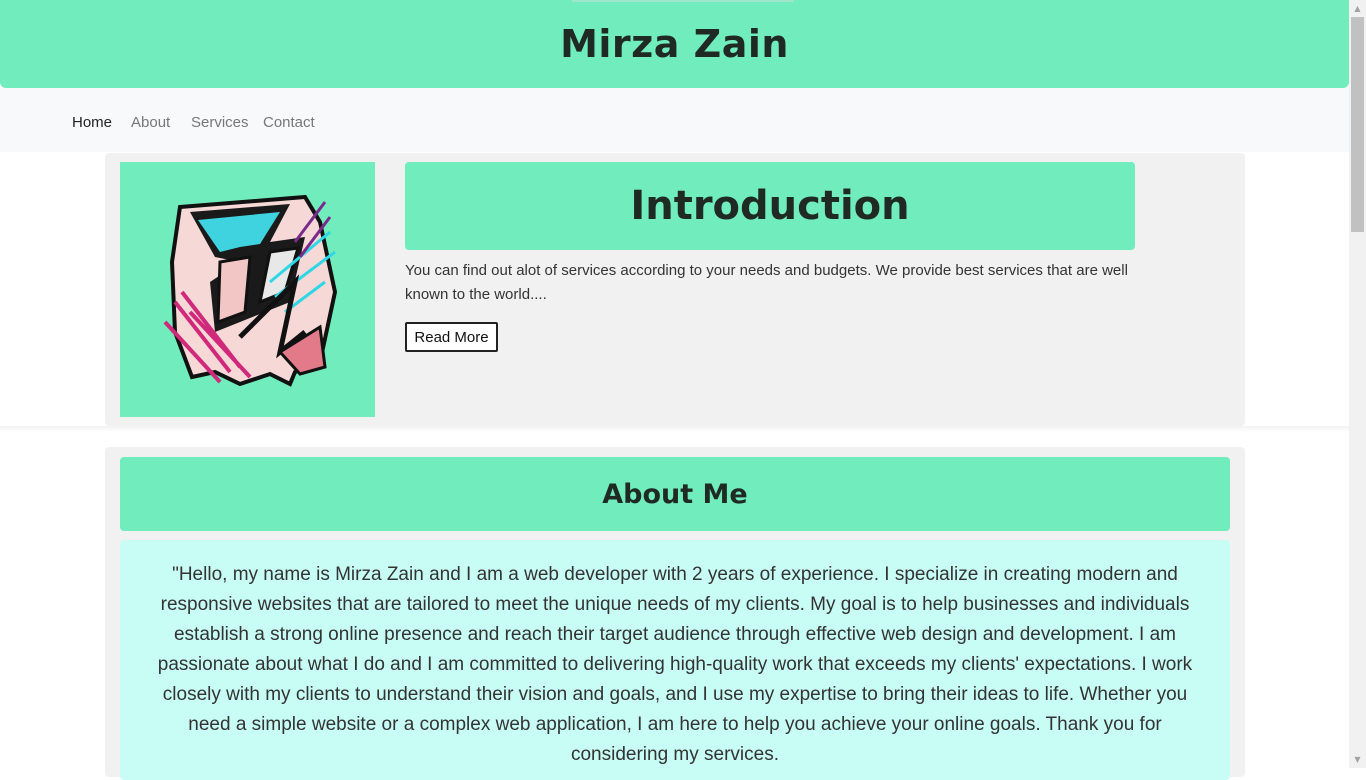 The width and height of the screenshot is (1366, 780). I want to click on about-banner: About Me, so click(675, 494).